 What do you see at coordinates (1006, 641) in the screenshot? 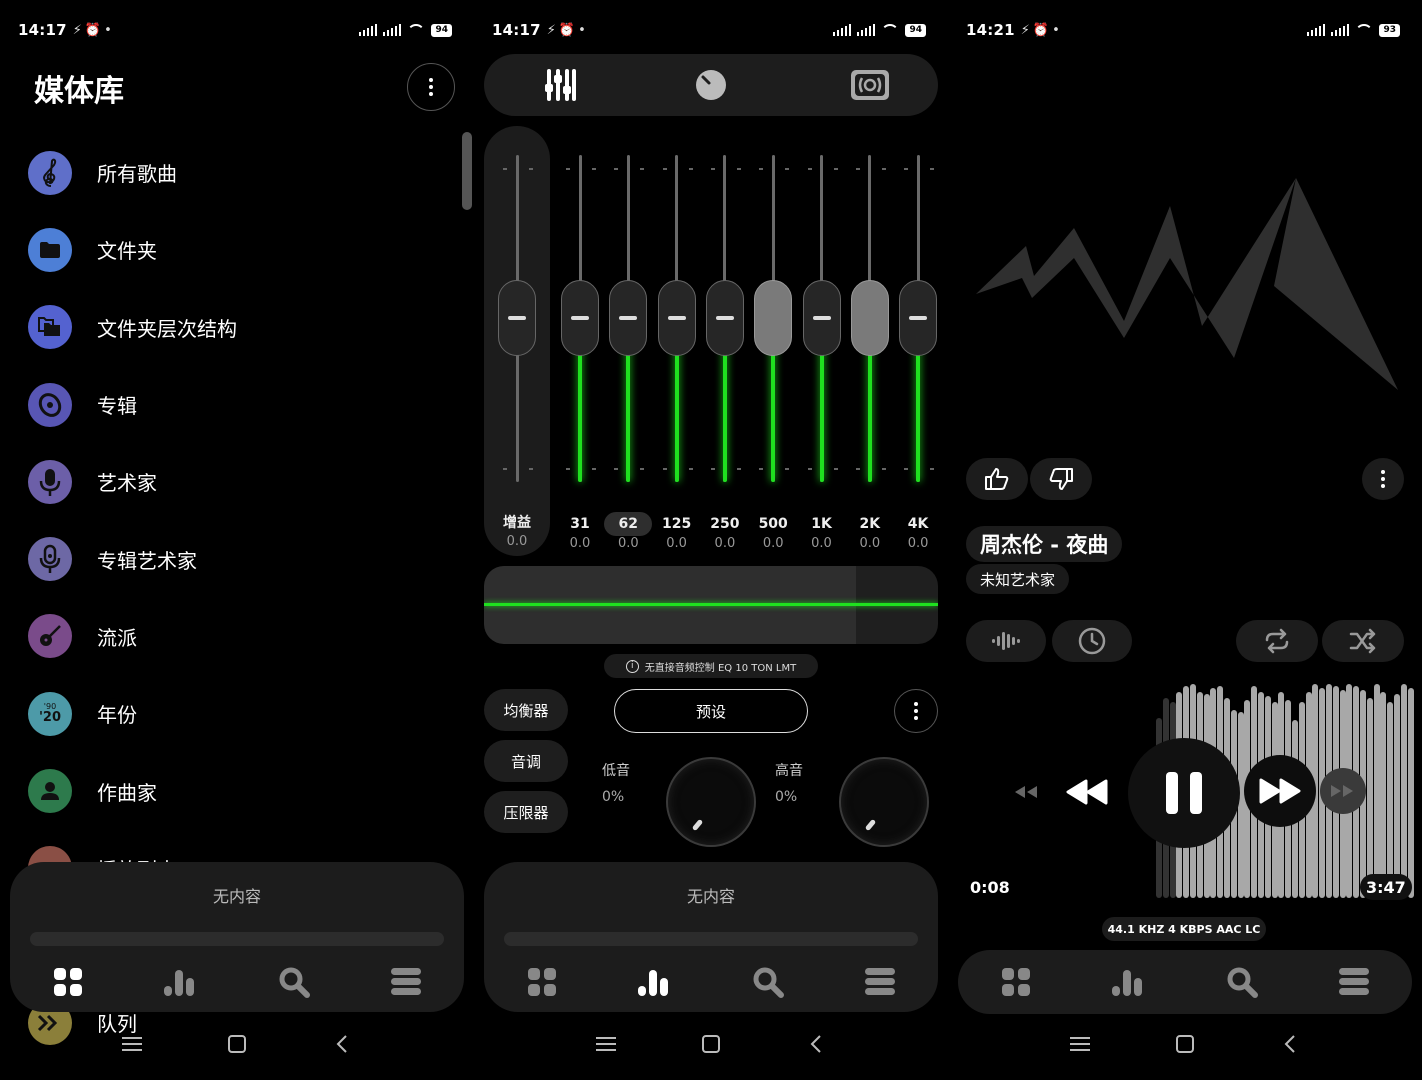
I see `visualizer-button` at bounding box center [1006, 641].